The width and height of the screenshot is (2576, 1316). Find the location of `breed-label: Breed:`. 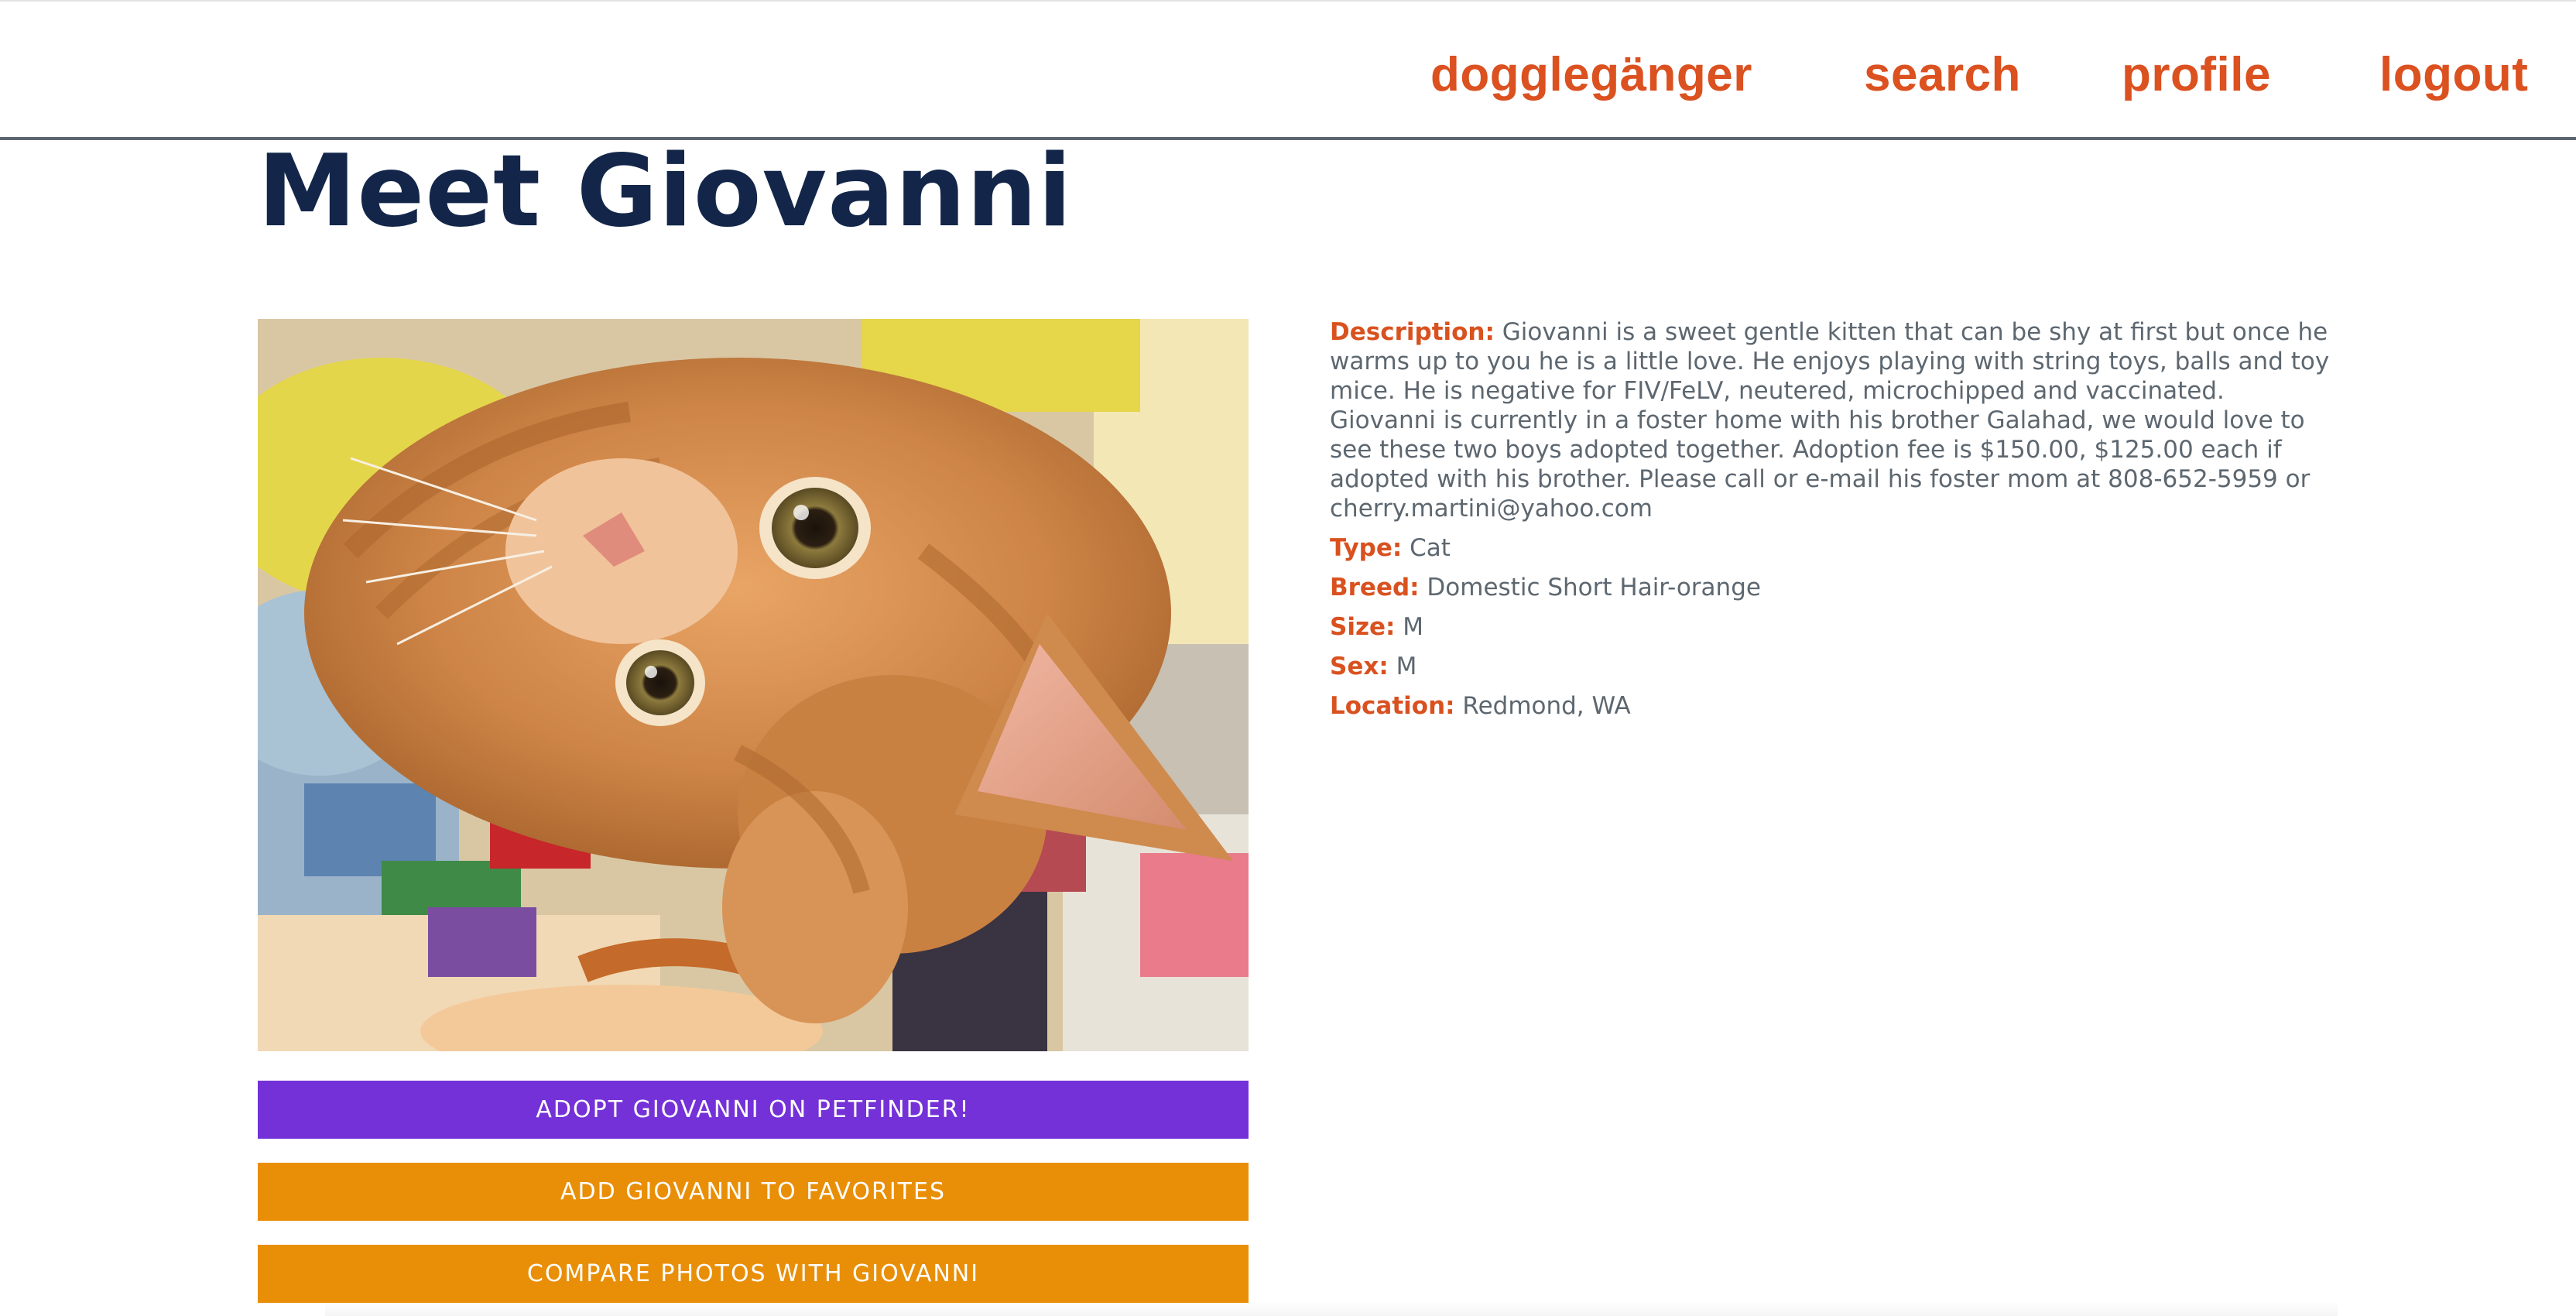

breed-label: Breed: is located at coordinates (1375, 587).